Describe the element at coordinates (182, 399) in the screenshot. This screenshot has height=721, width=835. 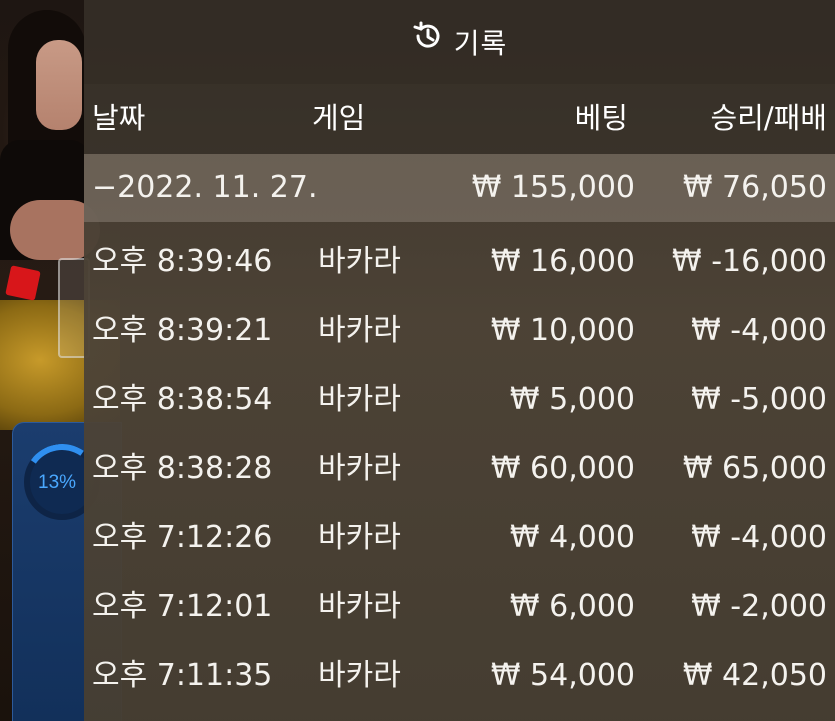
I see `row-time: 오후 8:38:54` at that location.